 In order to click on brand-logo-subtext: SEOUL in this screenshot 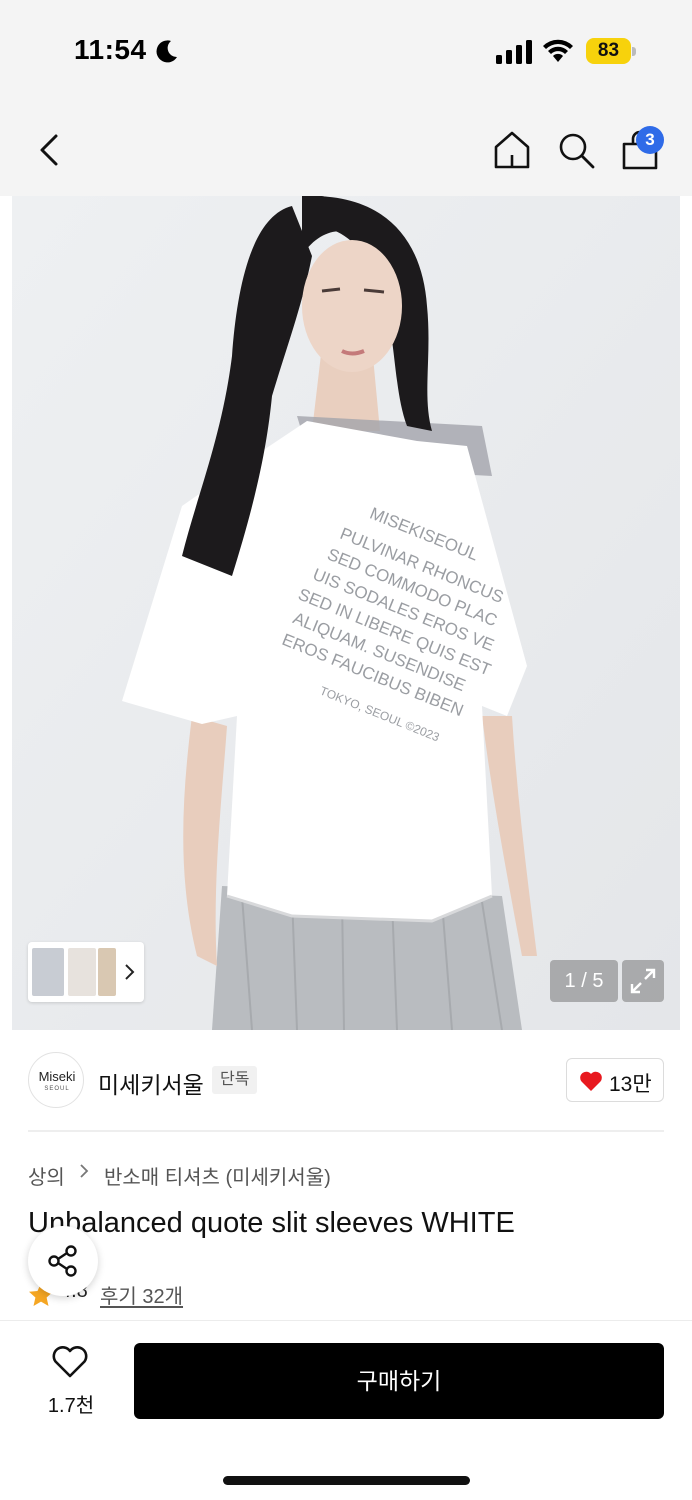, I will do `click(57, 1089)`.